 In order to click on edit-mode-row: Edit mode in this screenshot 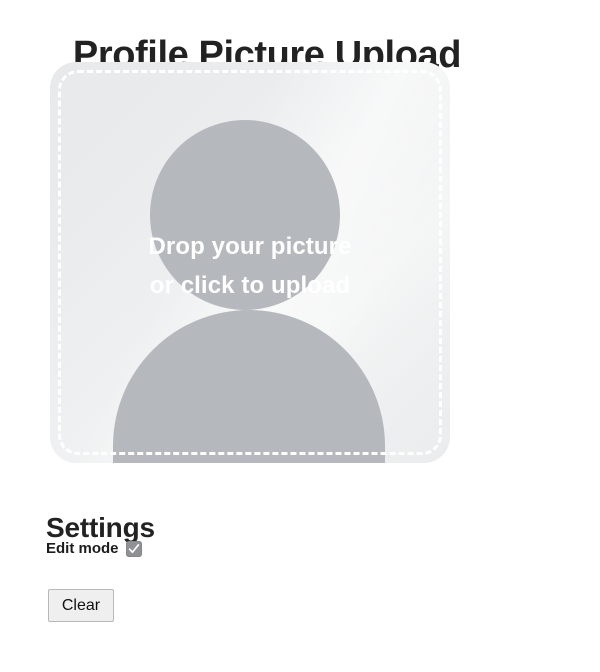, I will do `click(94, 549)`.